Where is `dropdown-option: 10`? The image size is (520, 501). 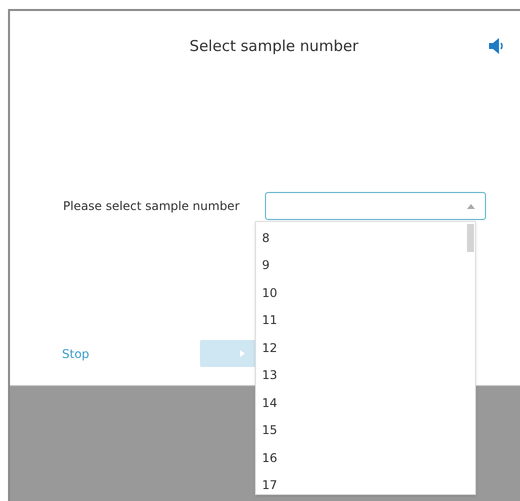 dropdown-option: 10 is located at coordinates (368, 292).